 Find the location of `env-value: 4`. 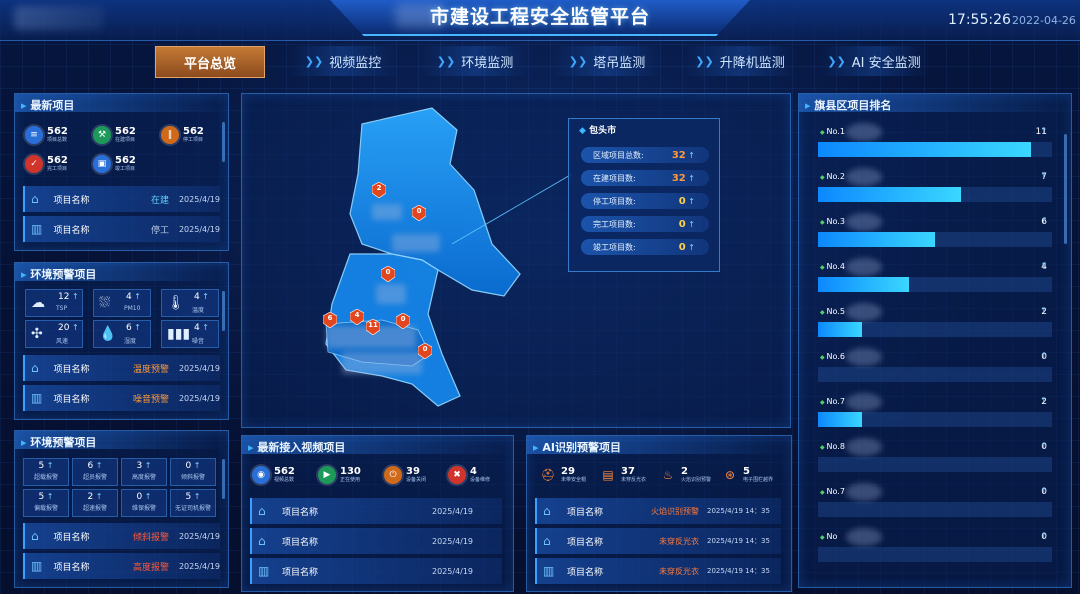

env-value: 4 is located at coordinates (201, 297).